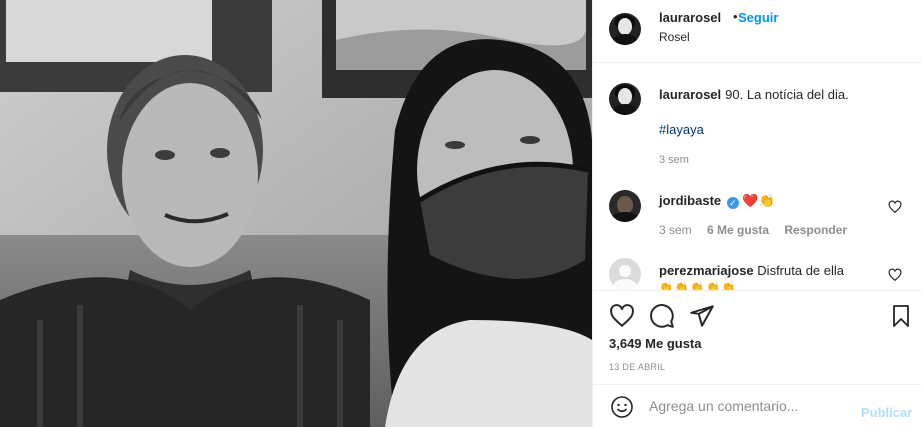 This screenshot has height=427, width=921. Describe the element at coordinates (749, 406) in the screenshot. I see `comment-input` at that location.